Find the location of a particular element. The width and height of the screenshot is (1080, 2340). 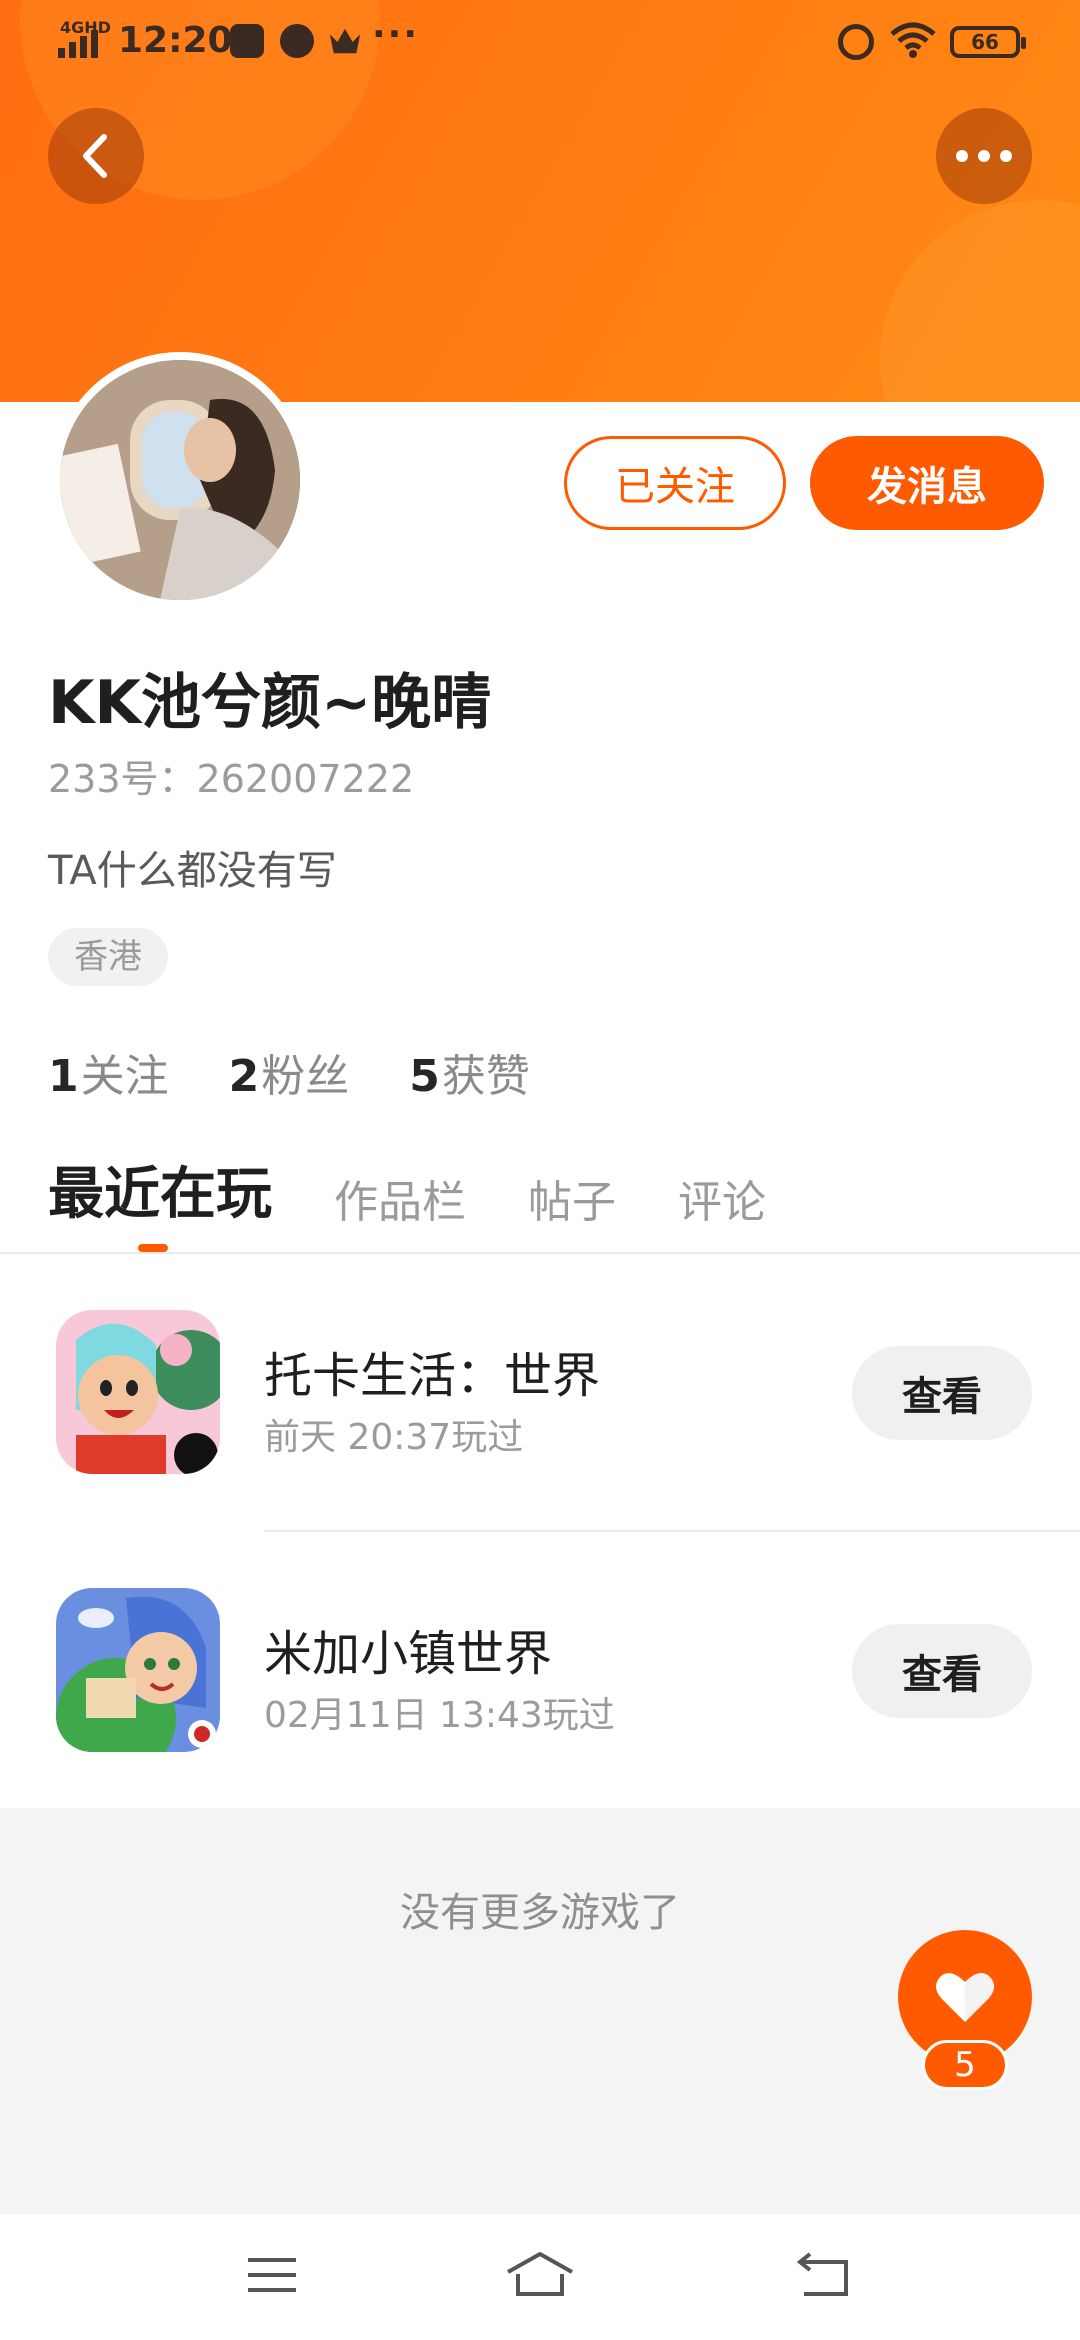

avatar-image is located at coordinates (180, 480).